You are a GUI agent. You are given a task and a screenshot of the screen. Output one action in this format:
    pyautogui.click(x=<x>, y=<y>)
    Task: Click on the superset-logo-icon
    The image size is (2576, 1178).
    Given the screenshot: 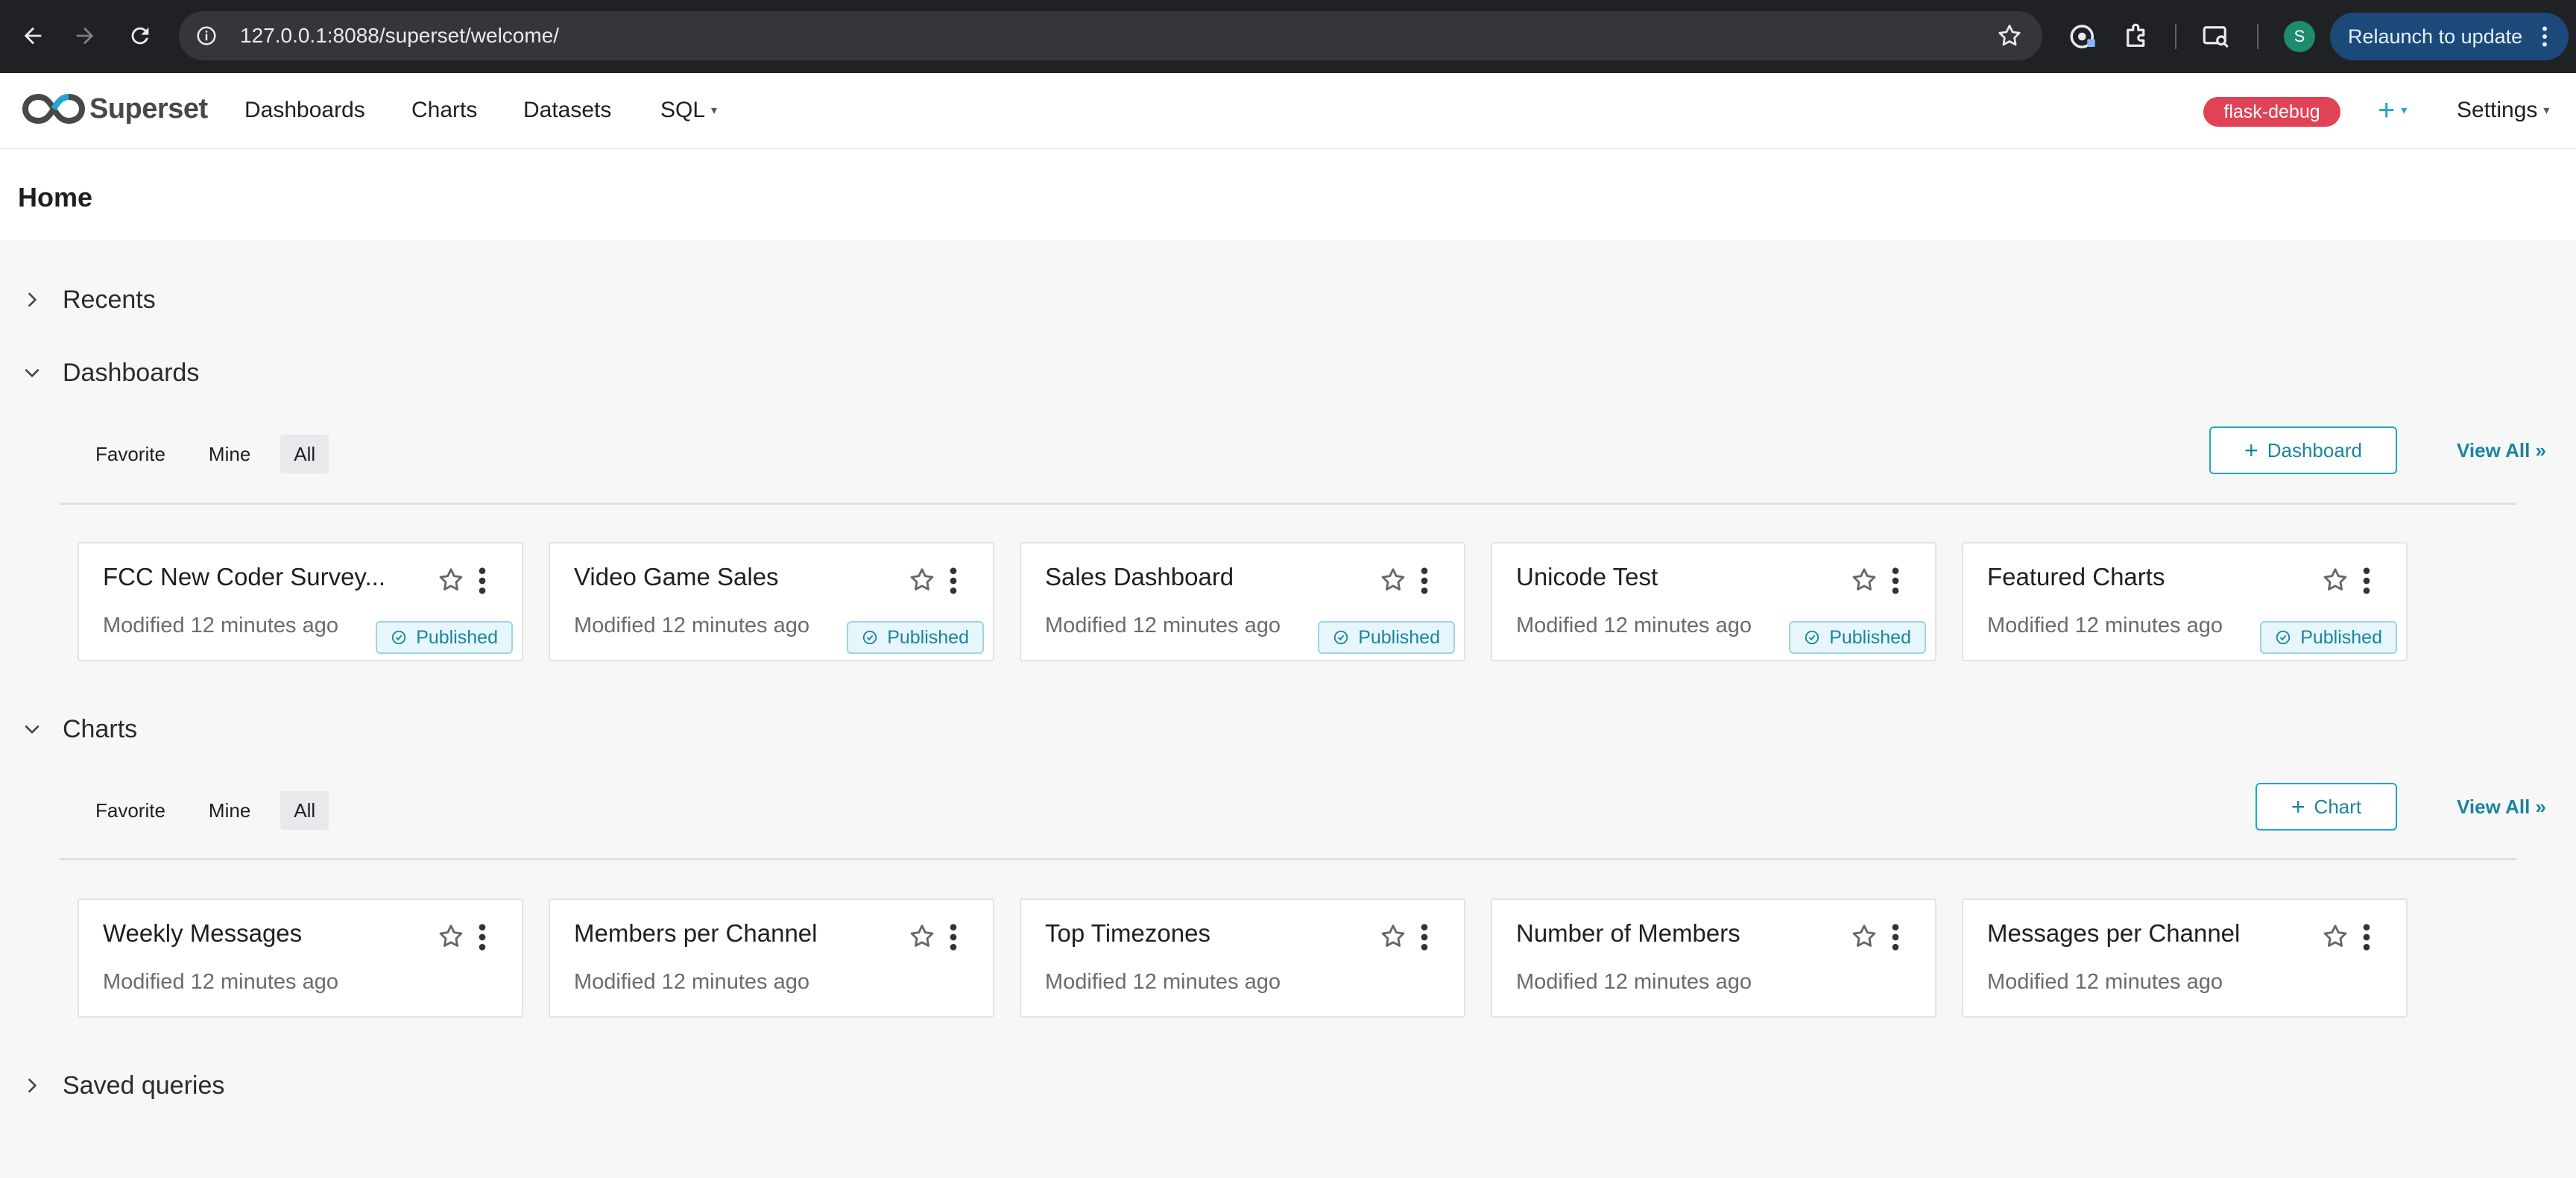 What is the action you would take?
    pyautogui.click(x=54, y=109)
    